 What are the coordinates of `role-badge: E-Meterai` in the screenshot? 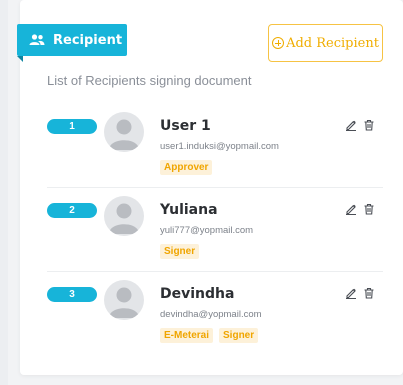 It's located at (187, 335).